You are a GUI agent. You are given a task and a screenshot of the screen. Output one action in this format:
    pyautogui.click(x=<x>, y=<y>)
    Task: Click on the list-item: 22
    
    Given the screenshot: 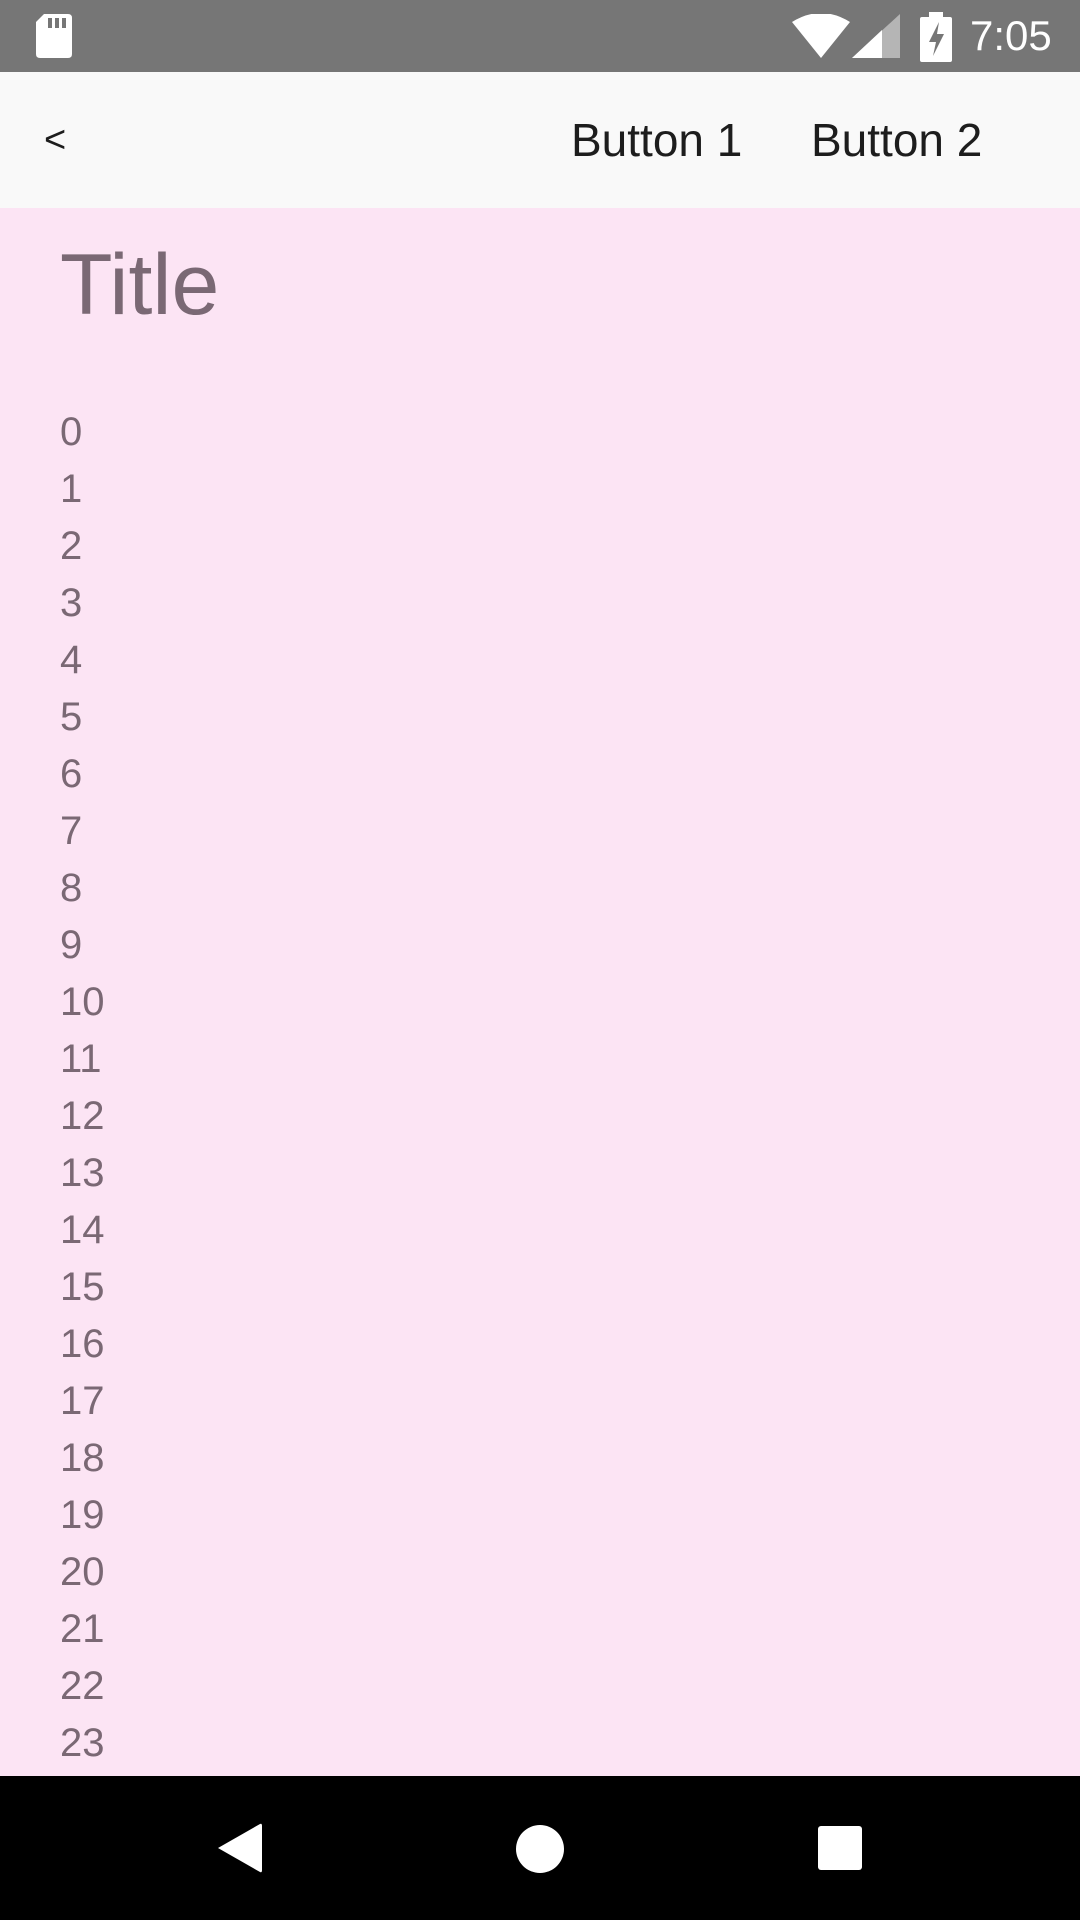 What is the action you would take?
    pyautogui.click(x=82, y=1686)
    